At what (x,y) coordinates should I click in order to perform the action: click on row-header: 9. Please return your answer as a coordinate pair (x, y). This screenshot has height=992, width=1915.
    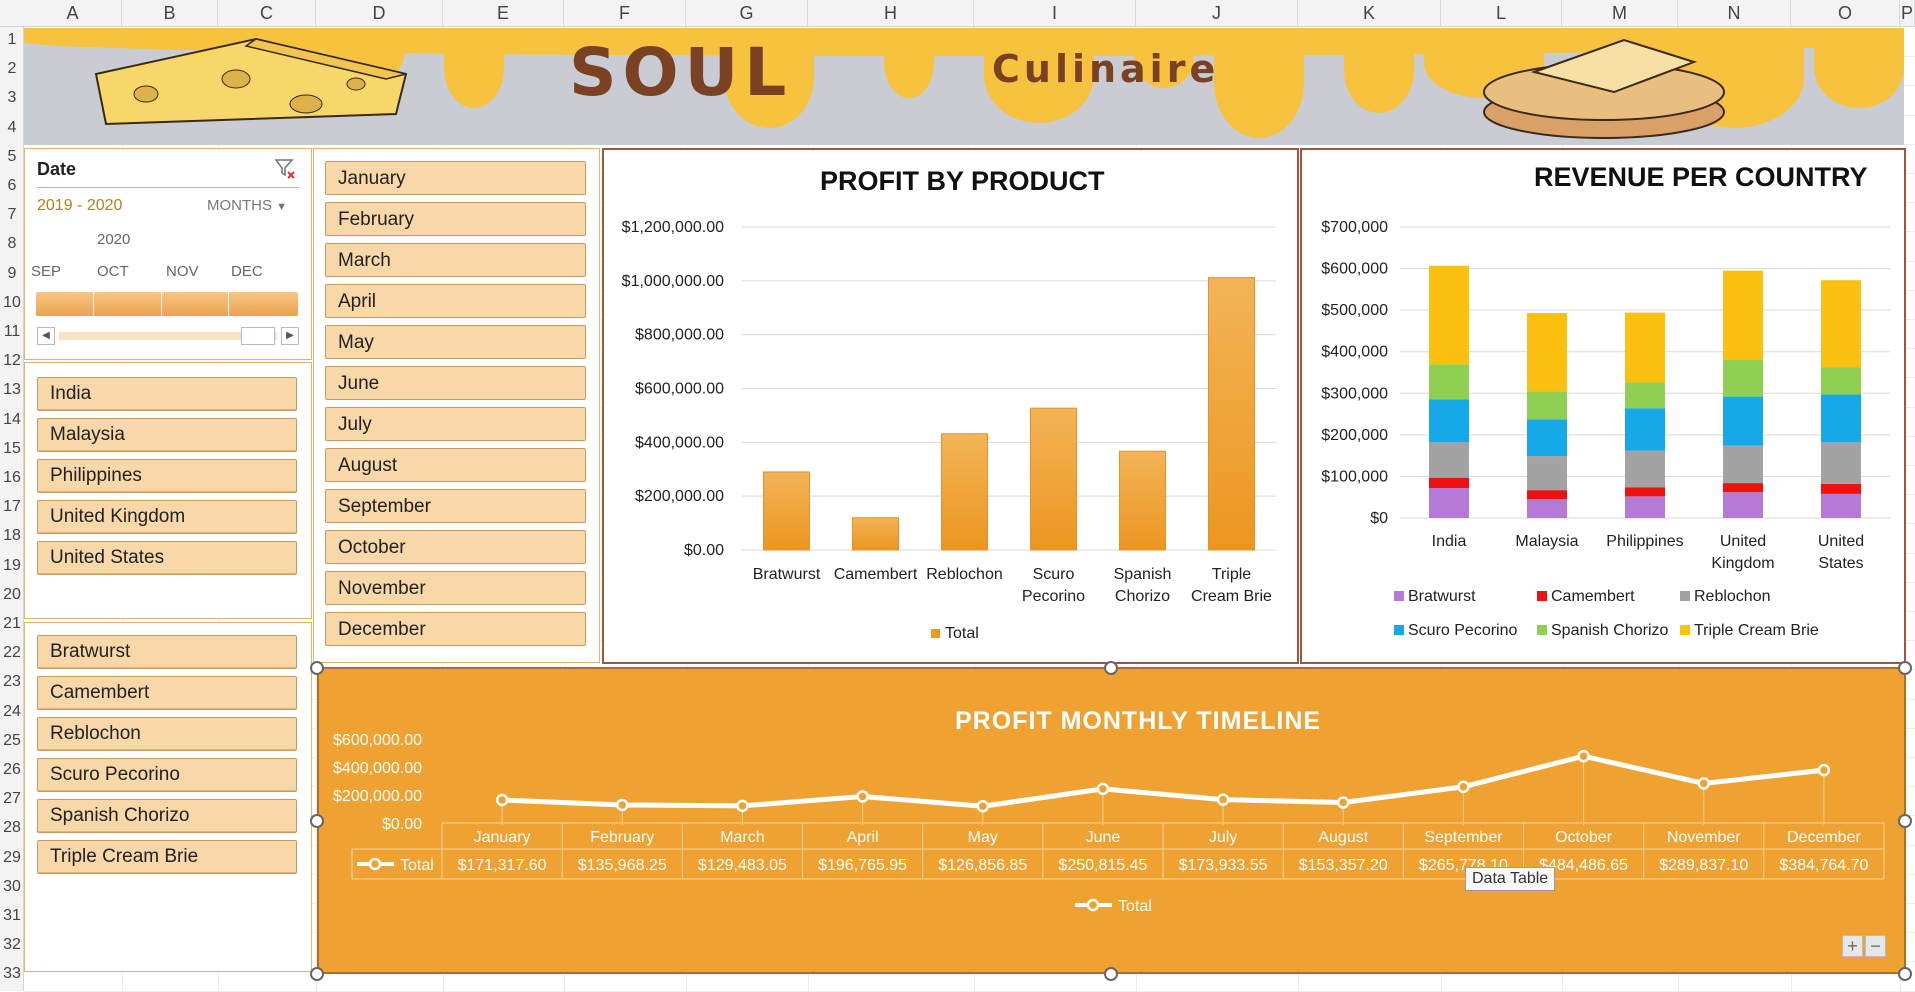
    Looking at the image, I should click on (12, 274).